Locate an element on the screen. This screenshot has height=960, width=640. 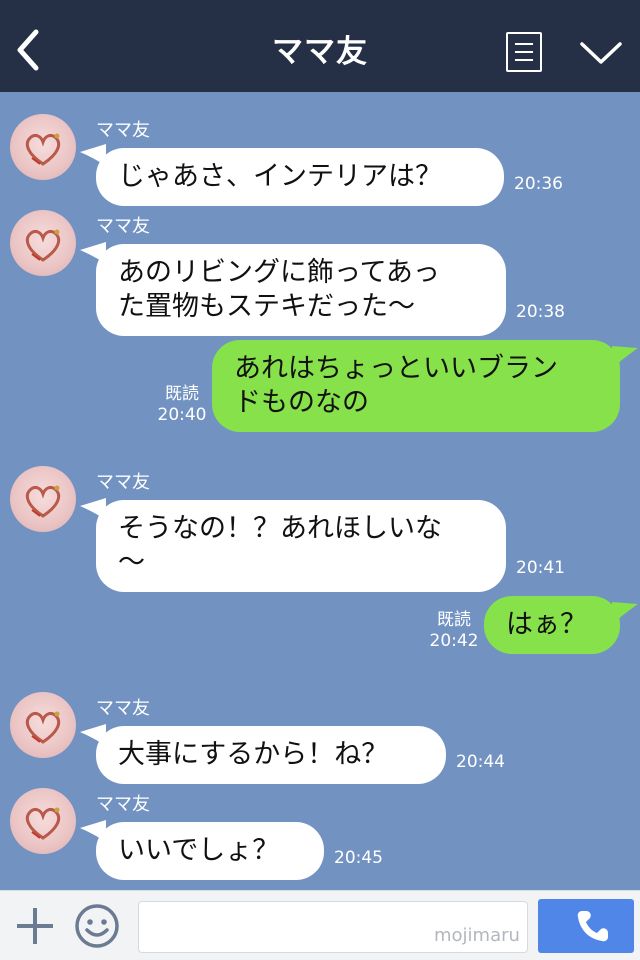
smiley-icon is located at coordinates (97, 926).